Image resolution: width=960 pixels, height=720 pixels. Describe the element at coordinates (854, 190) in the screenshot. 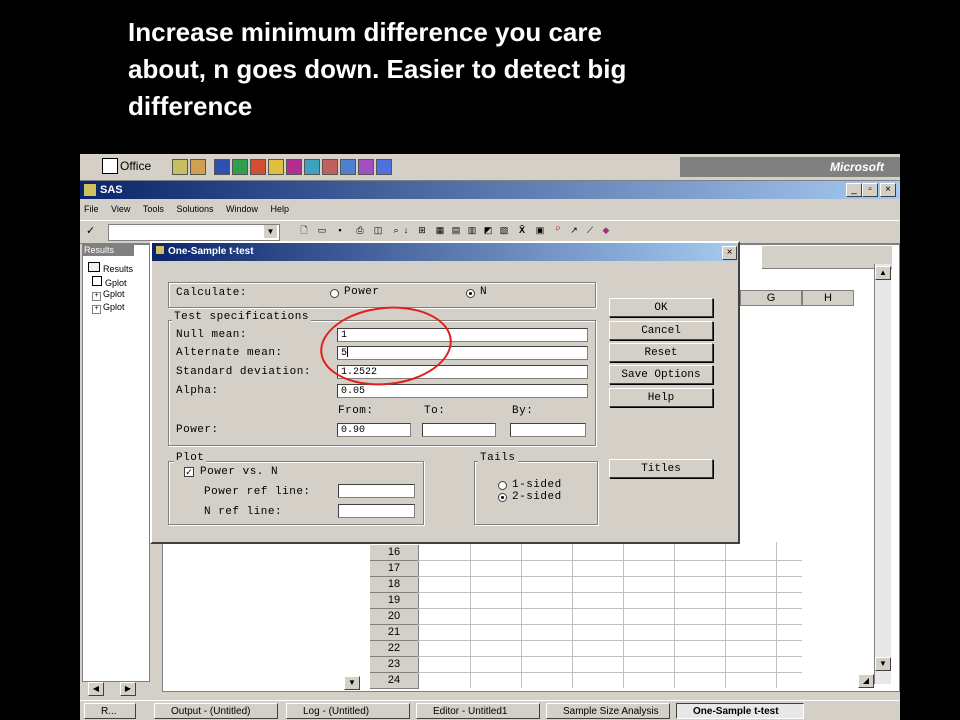

I see `minimize-icon: _` at that location.